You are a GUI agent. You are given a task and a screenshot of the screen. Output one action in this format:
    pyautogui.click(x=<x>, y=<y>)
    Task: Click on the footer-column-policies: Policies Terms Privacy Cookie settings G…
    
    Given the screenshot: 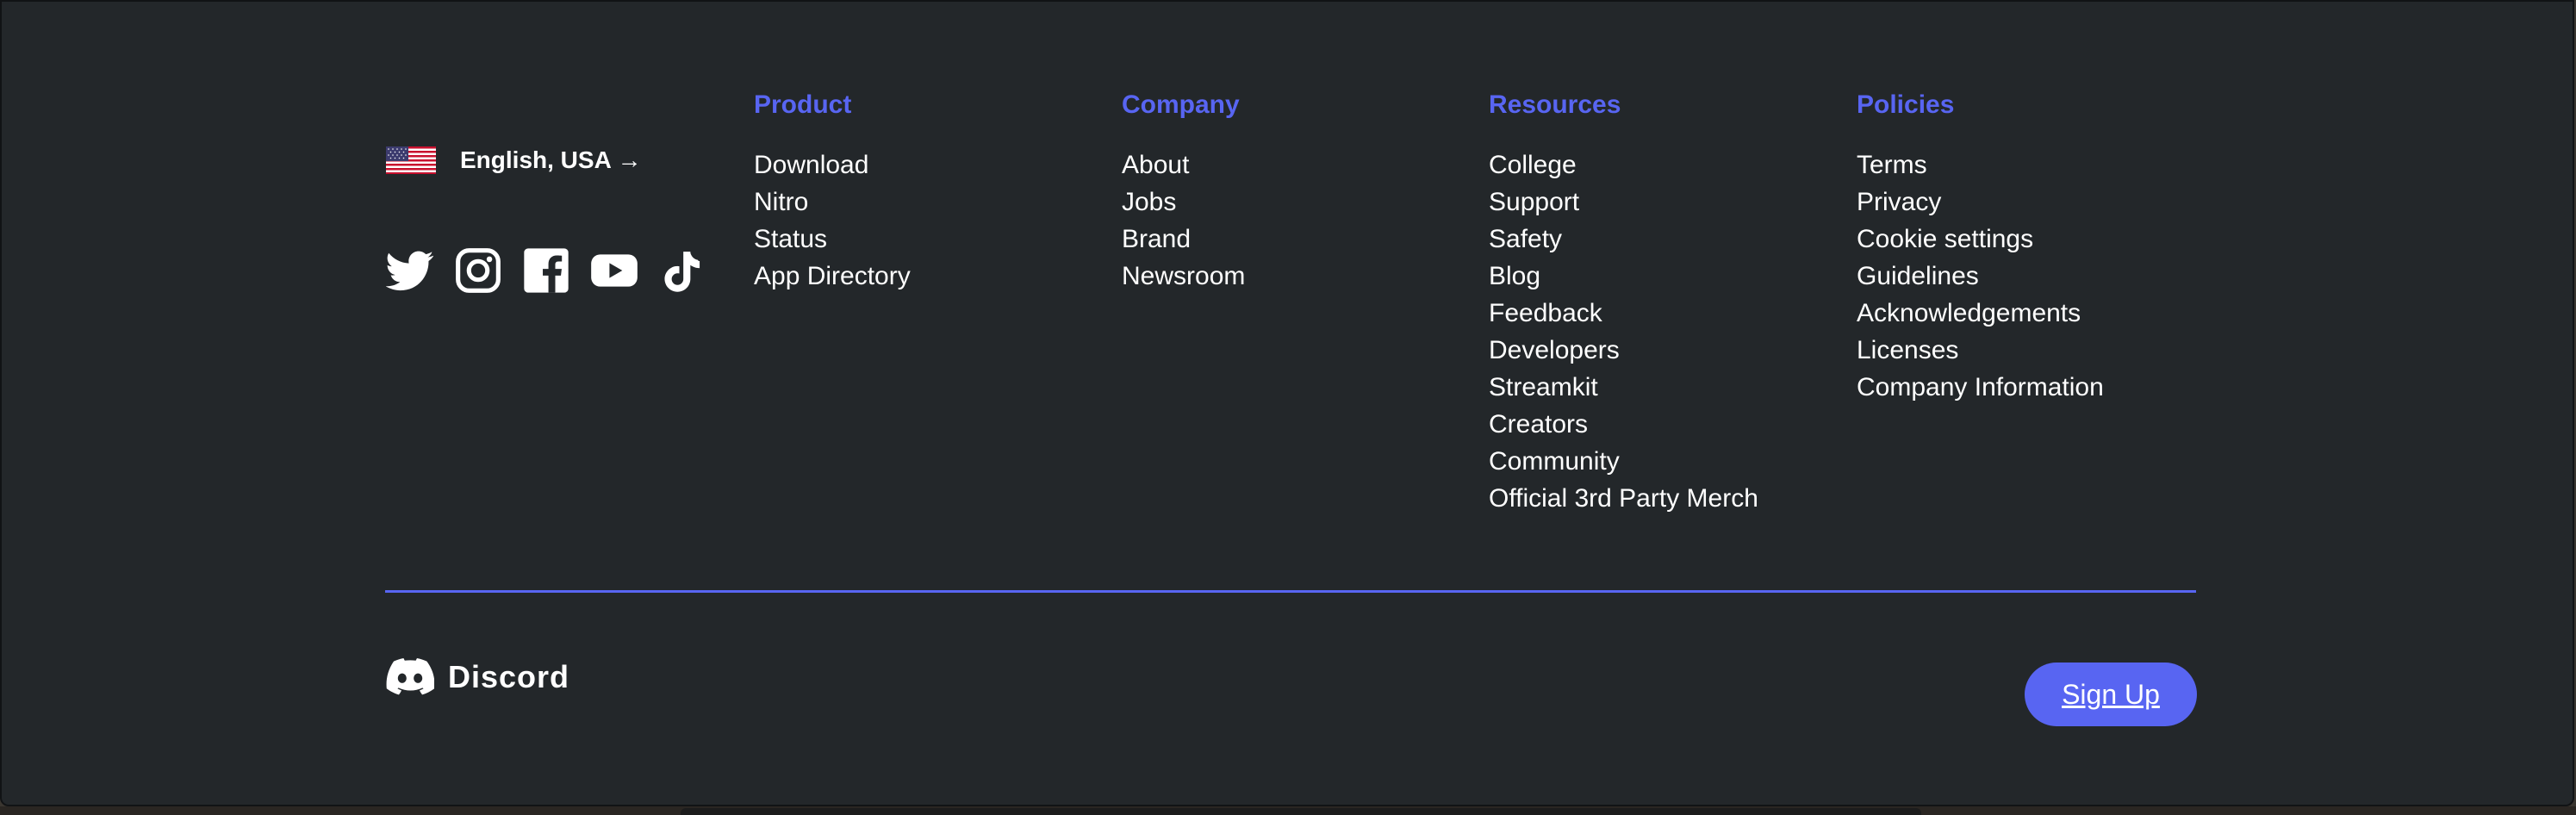 What is the action you would take?
    pyautogui.click(x=1981, y=247)
    